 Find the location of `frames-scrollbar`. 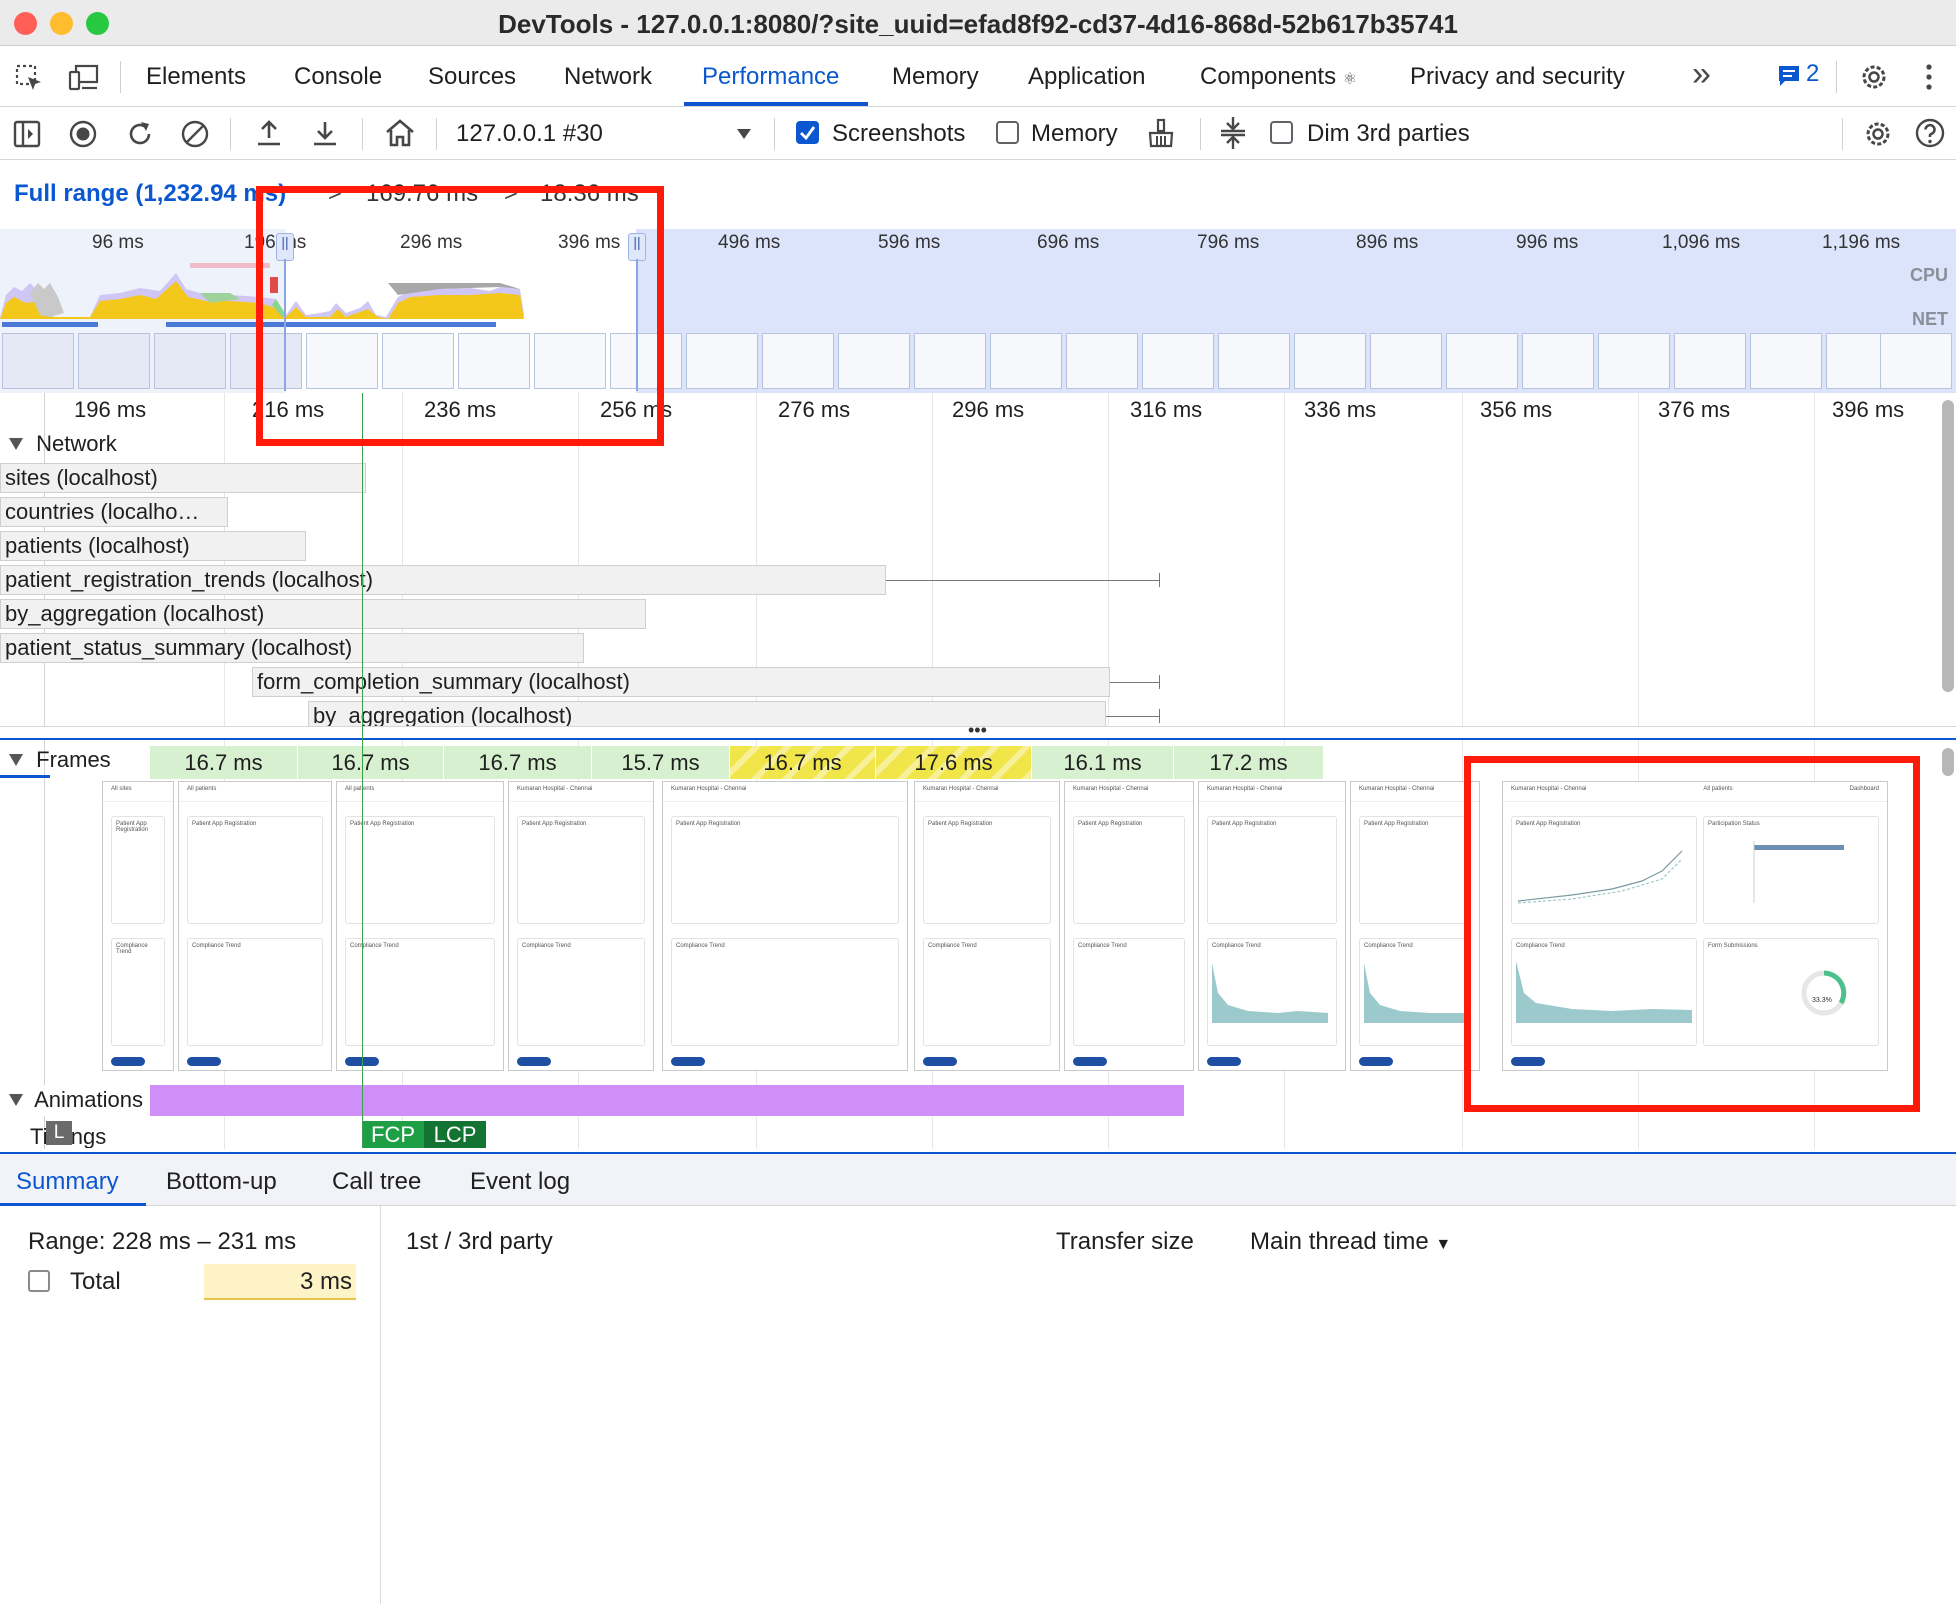

frames-scrollbar is located at coordinates (1948, 762).